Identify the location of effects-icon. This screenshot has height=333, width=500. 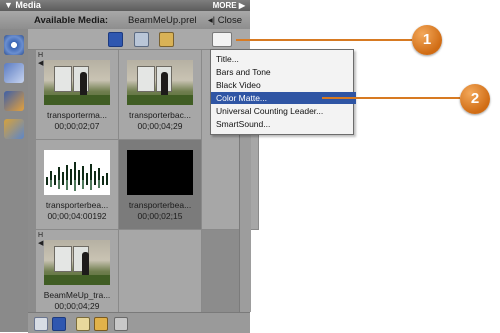
(14, 73).